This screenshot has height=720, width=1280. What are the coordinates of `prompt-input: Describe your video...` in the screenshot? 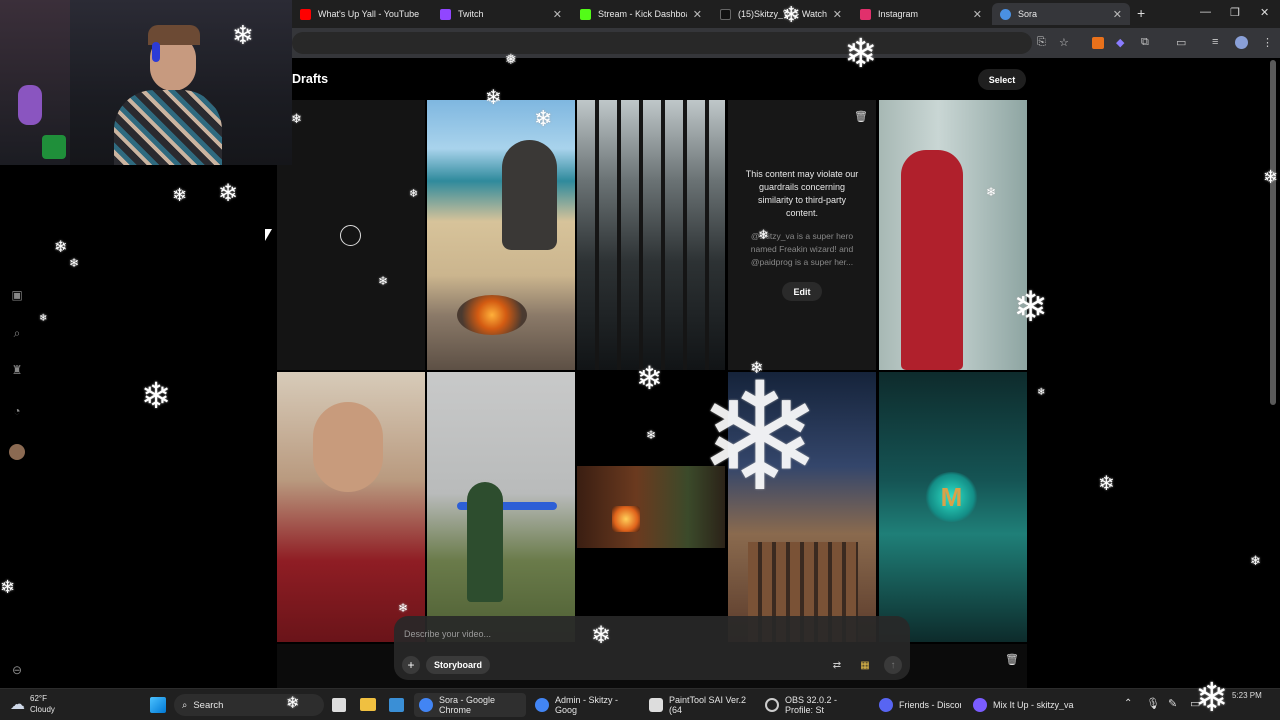 It's located at (447, 634).